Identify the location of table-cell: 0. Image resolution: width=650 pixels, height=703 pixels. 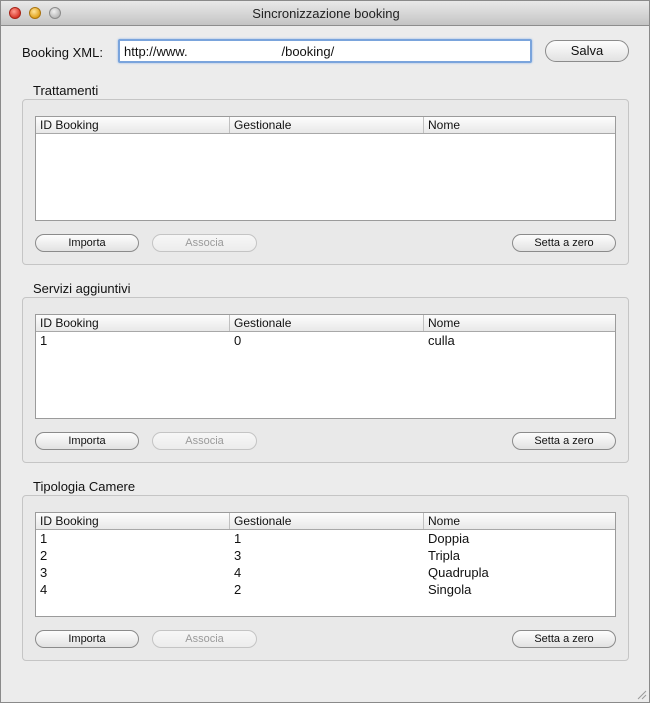
(238, 340).